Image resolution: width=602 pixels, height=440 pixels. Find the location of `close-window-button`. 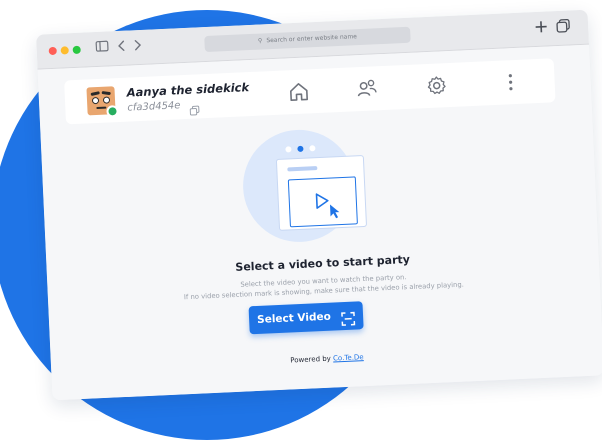

close-window-button is located at coordinates (53, 51).